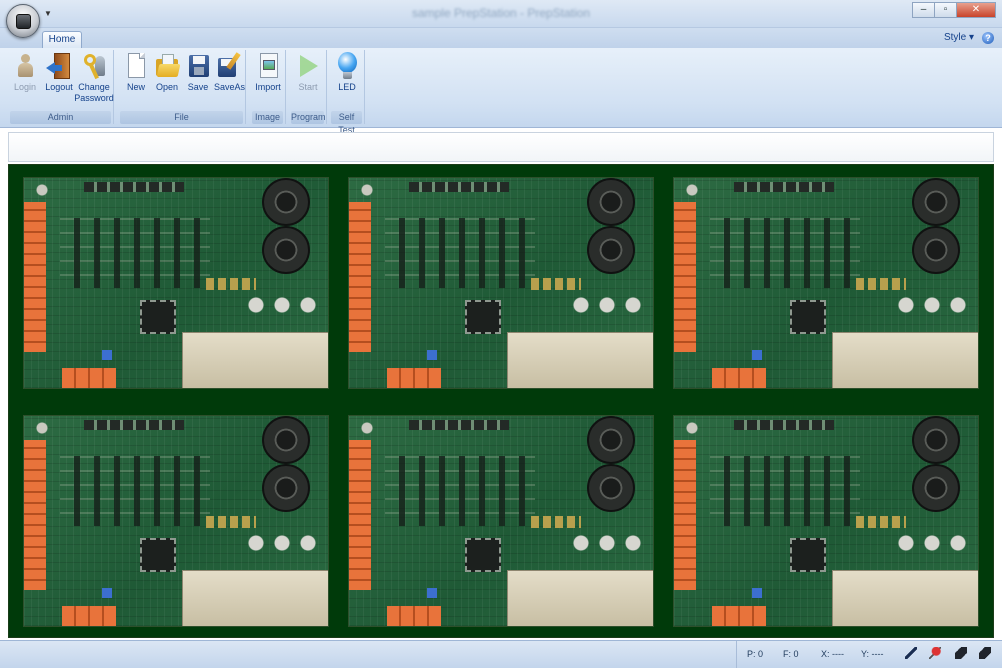  Describe the element at coordinates (988, 38) in the screenshot. I see `help-icon: ?` at that location.